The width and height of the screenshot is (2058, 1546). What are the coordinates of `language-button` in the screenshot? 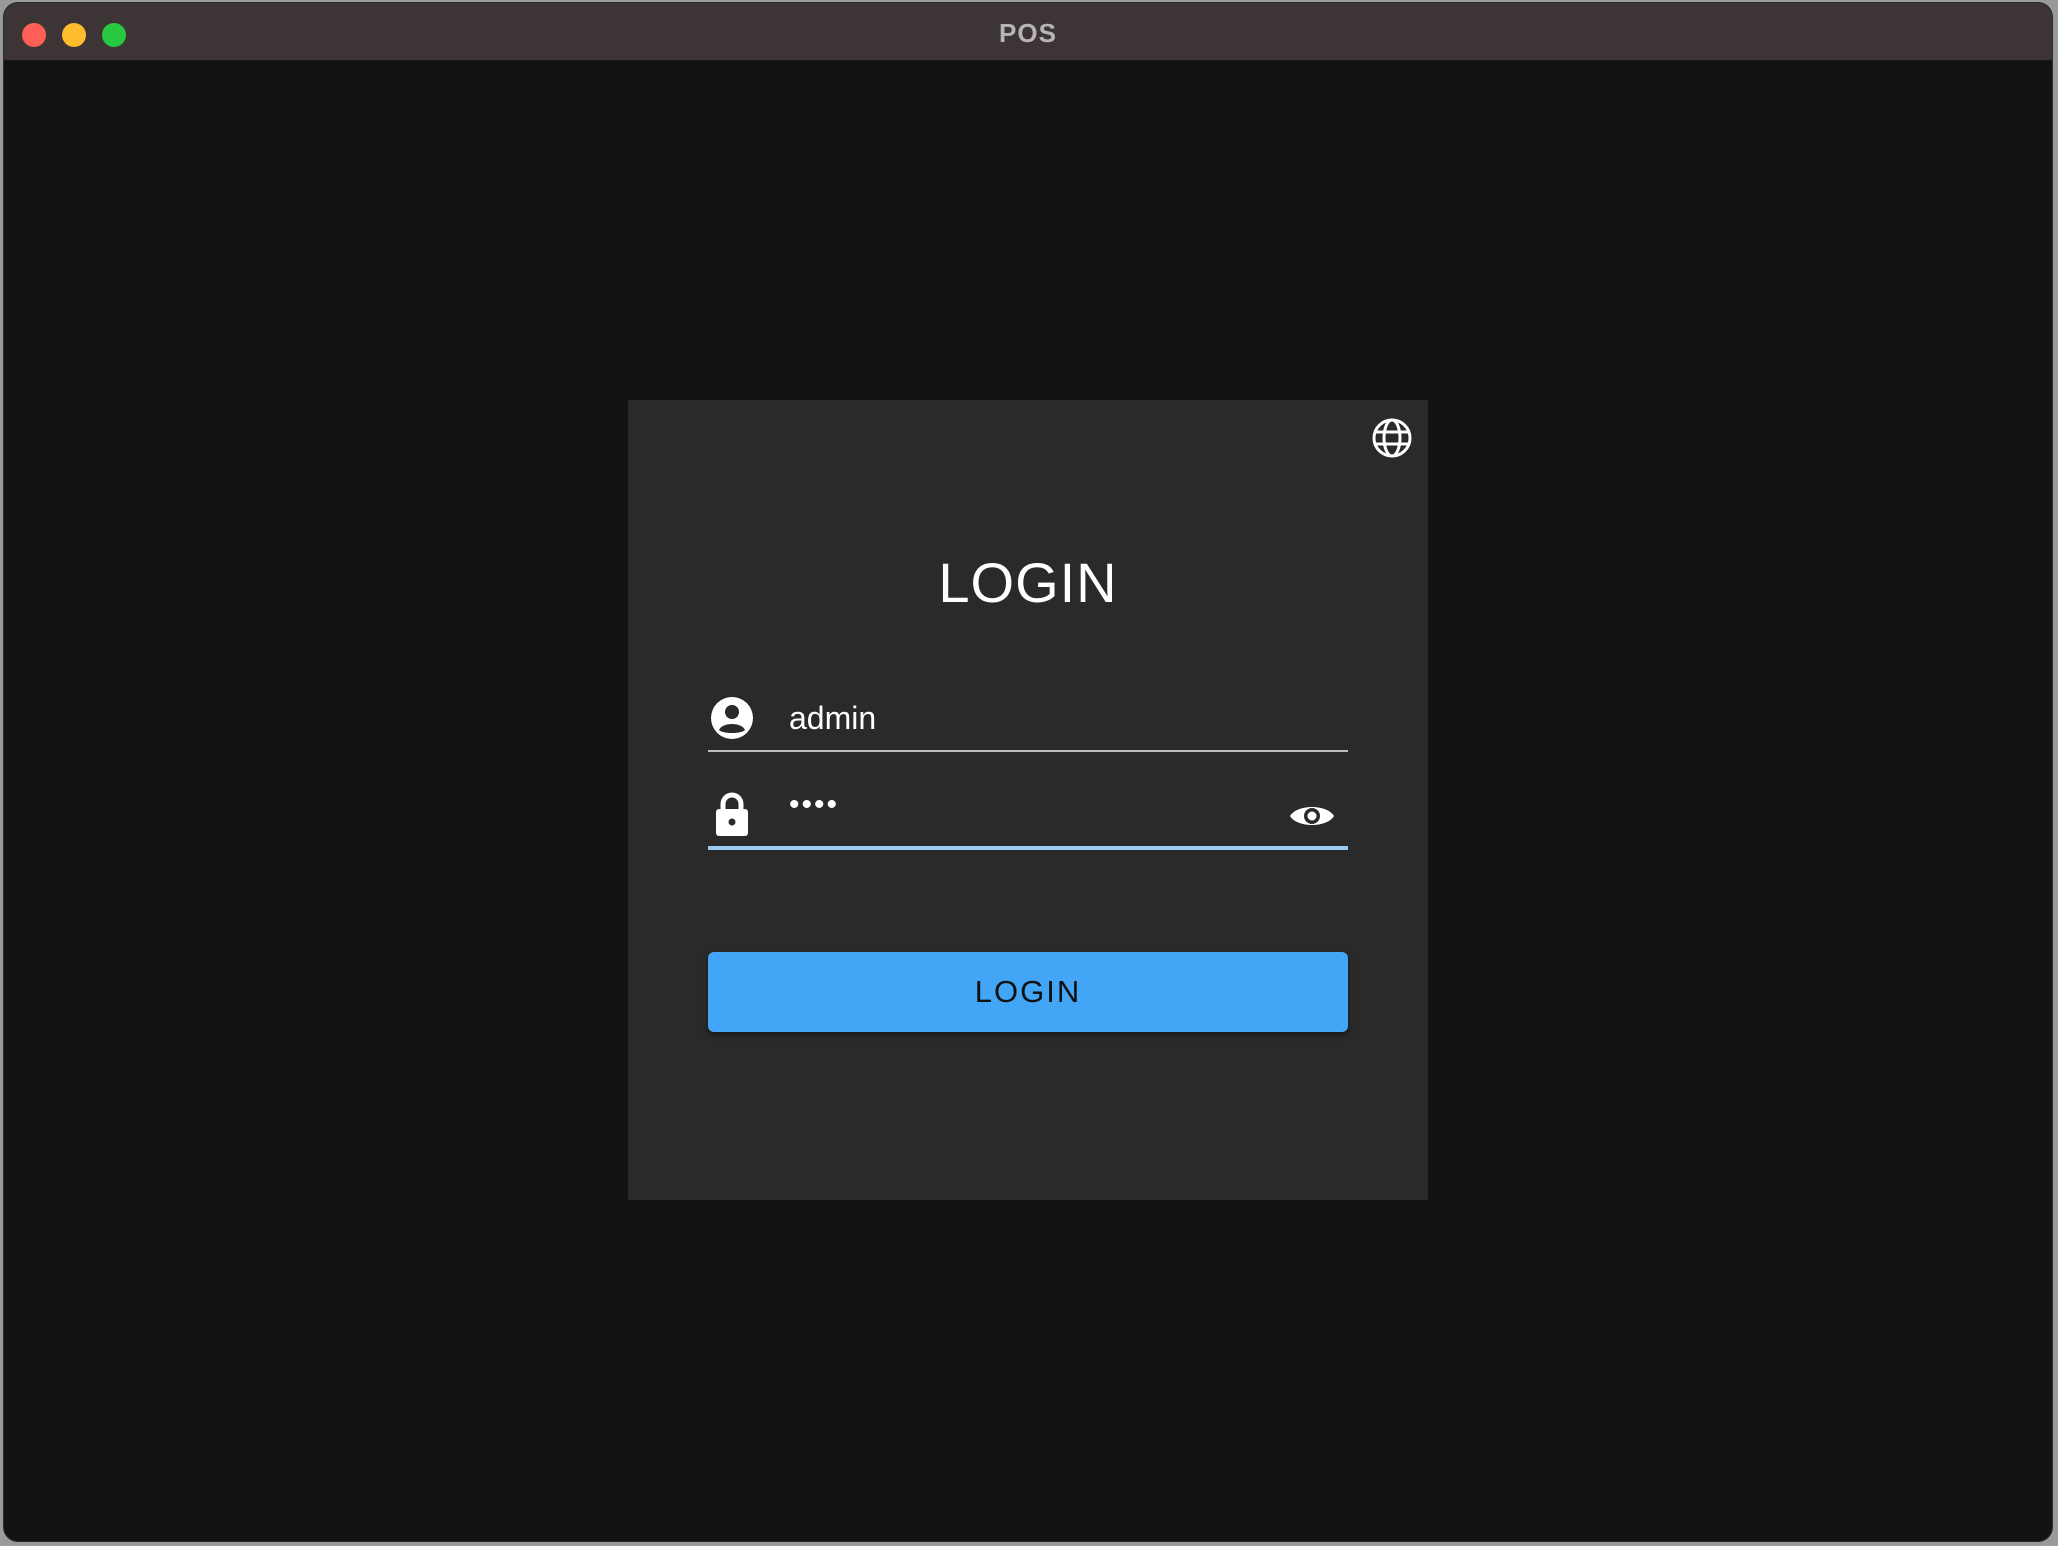 It's located at (1392, 440).